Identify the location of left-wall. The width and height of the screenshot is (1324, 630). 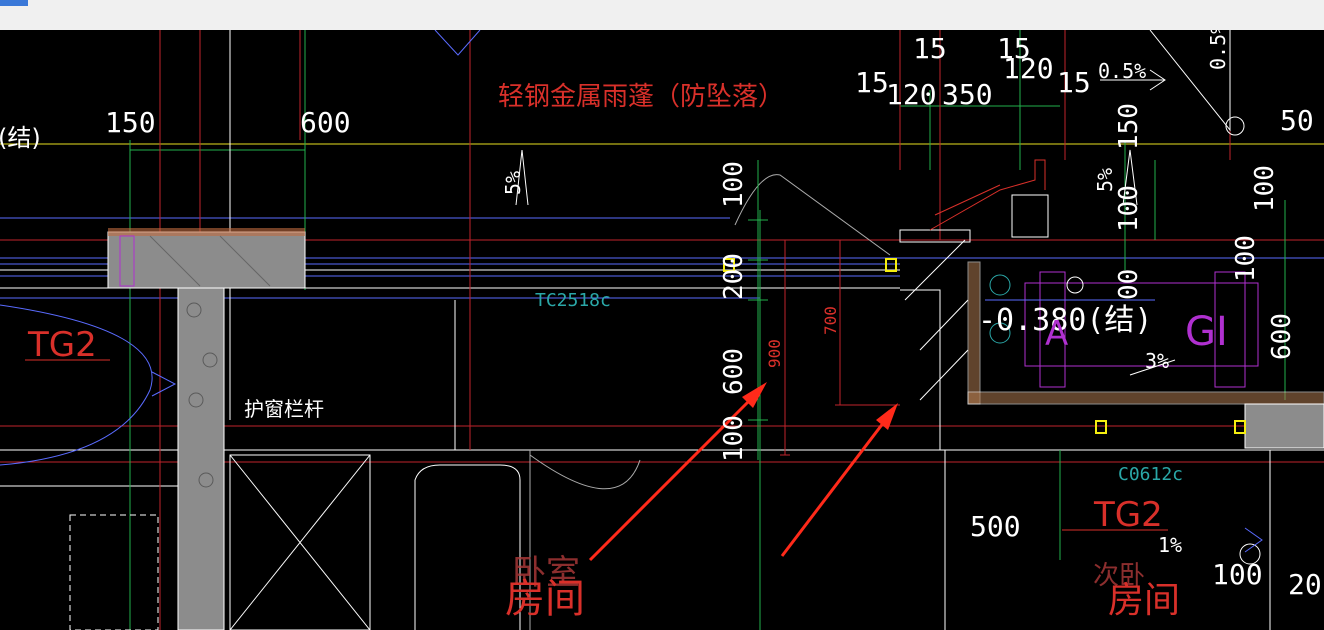
(206, 429).